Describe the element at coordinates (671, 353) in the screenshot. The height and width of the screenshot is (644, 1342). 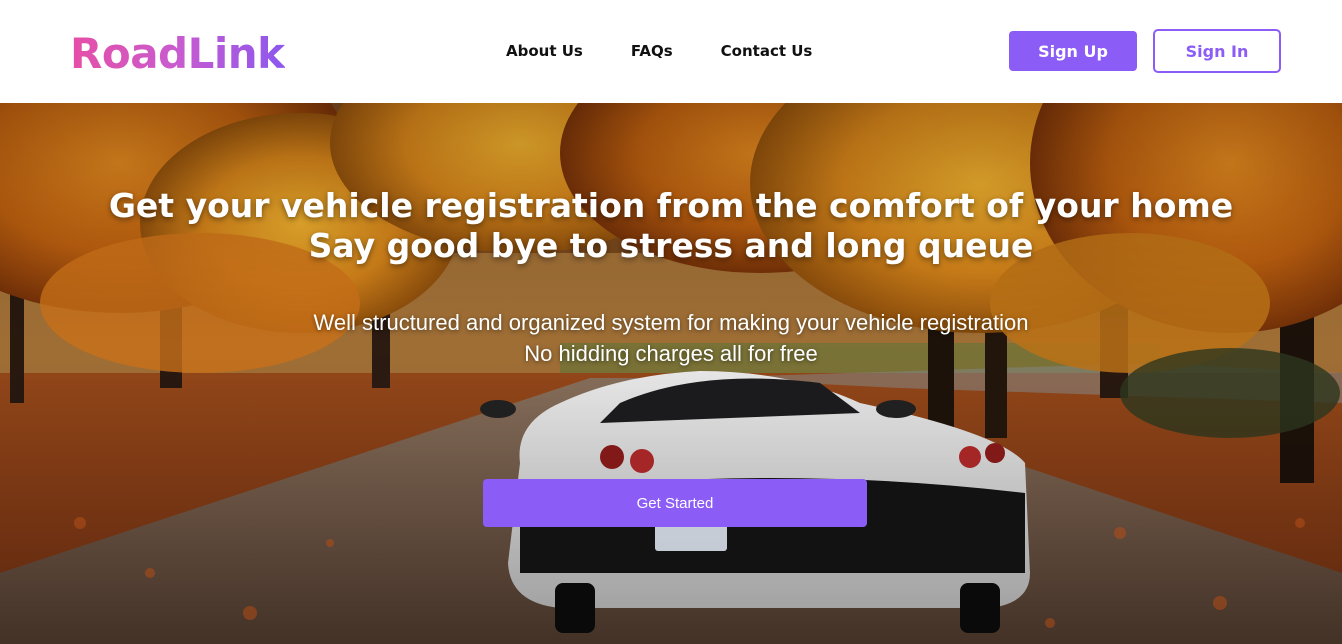
I see `hero-subtitle-line-2: No hidding charges all for free` at that location.